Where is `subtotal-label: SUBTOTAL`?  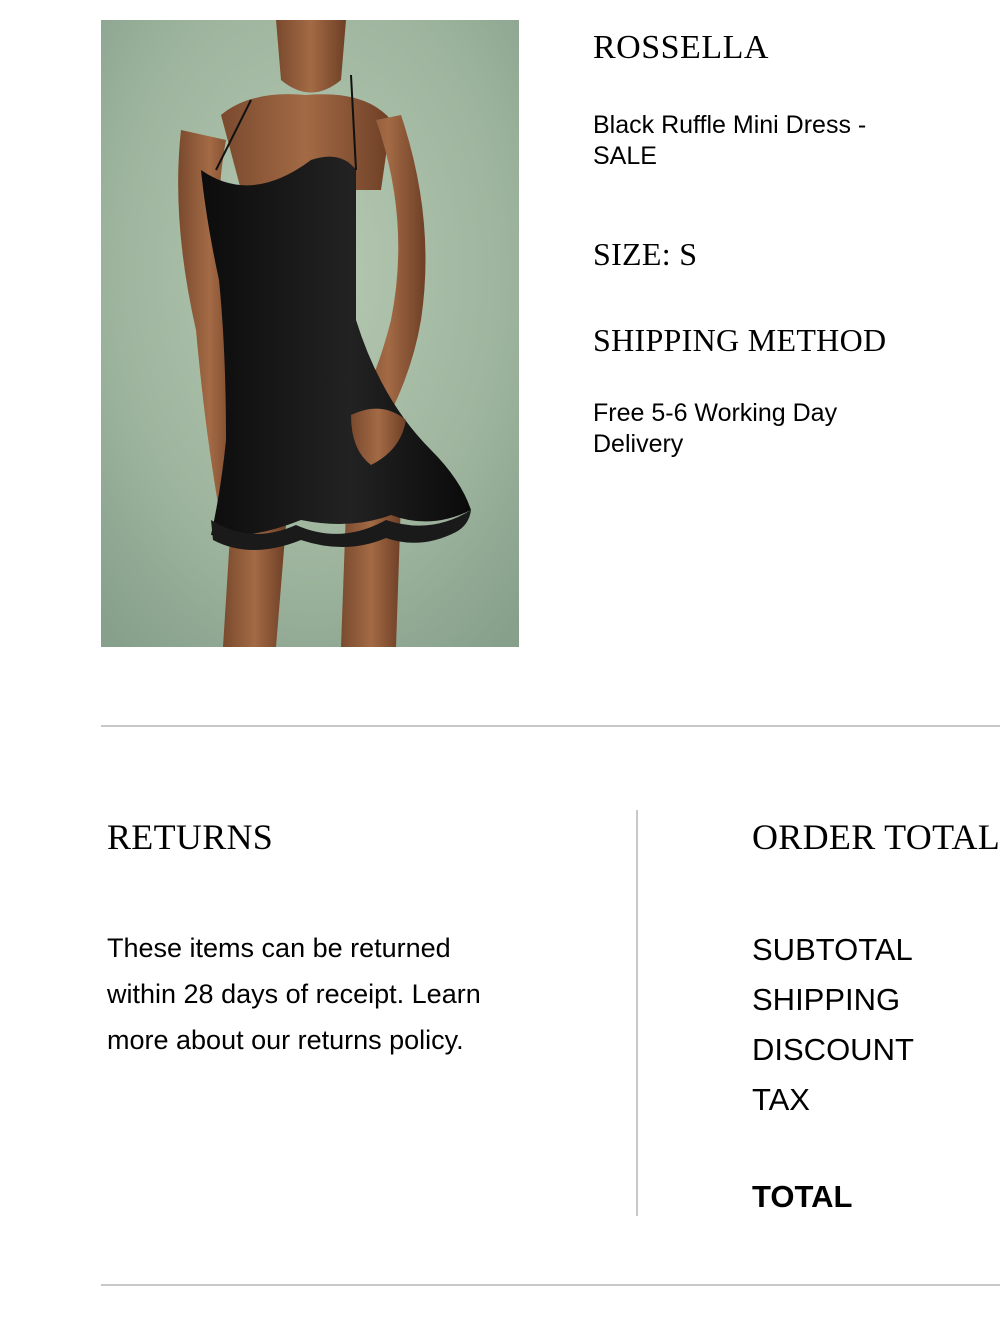 subtotal-label: SUBTOTAL is located at coordinates (832, 949).